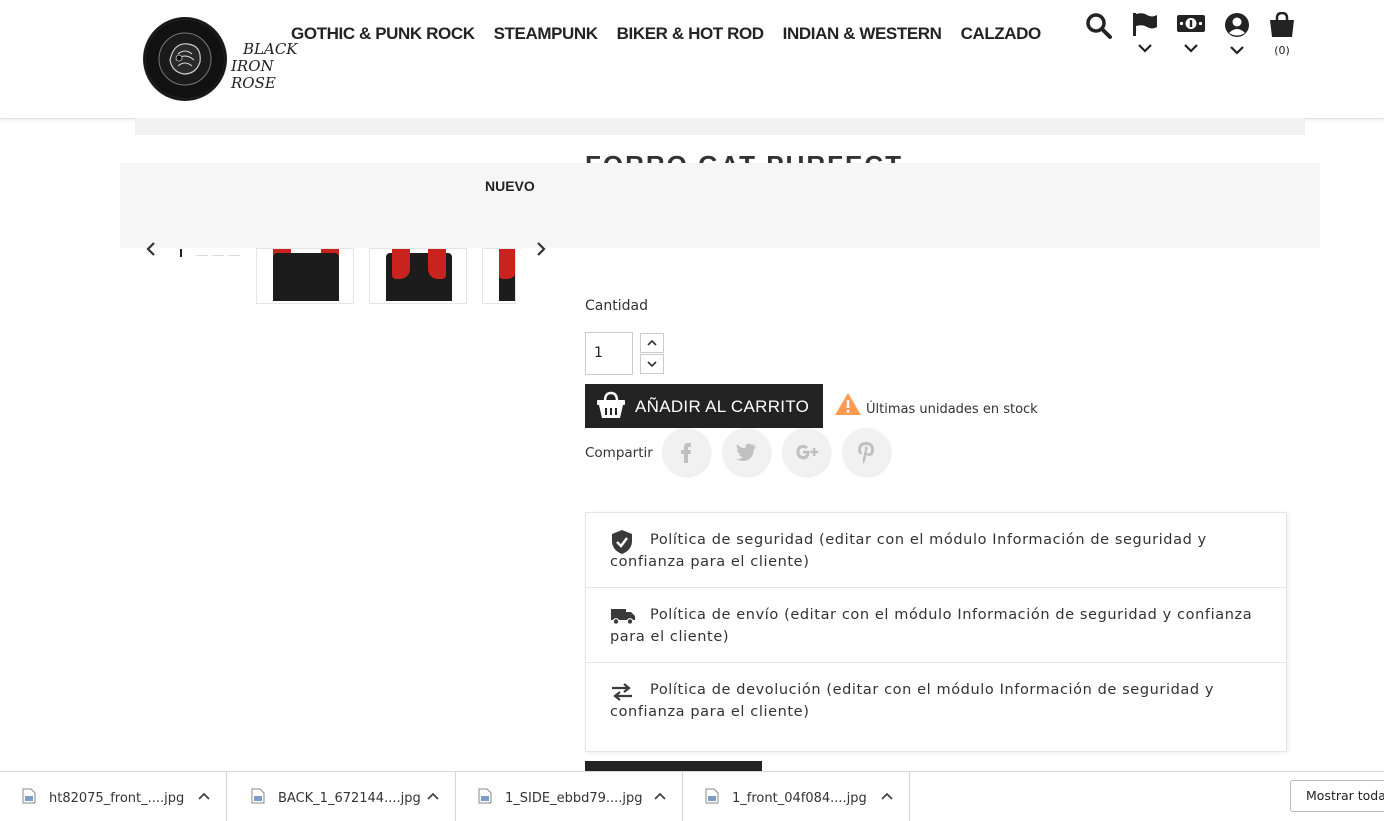  Describe the element at coordinates (690, 34) in the screenshot. I see `nav-item-biker-hot-rod: BIKER & HOT ROD` at that location.